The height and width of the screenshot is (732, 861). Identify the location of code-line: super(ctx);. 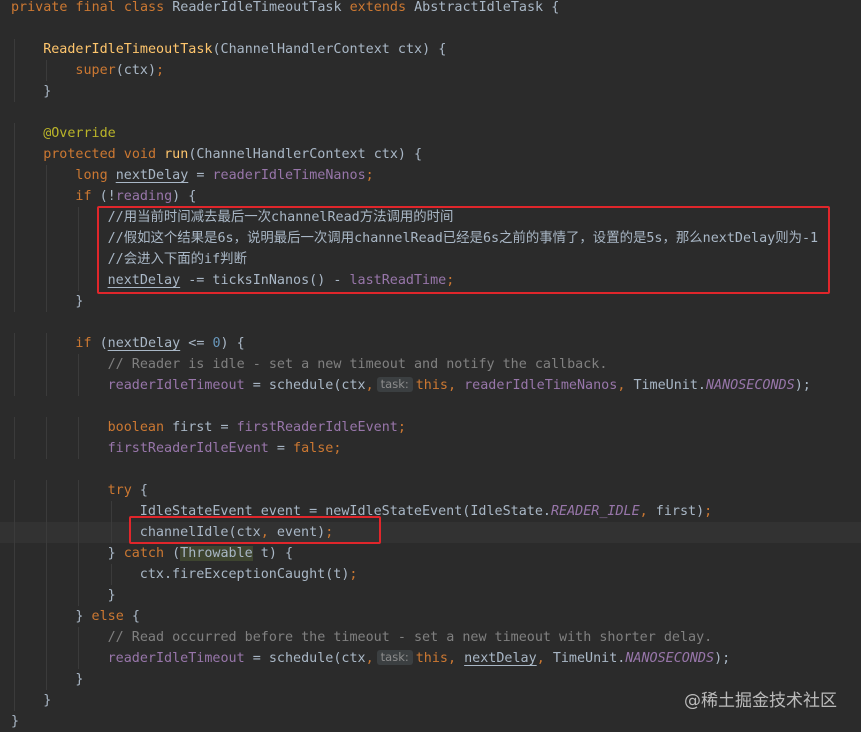
(430, 70).